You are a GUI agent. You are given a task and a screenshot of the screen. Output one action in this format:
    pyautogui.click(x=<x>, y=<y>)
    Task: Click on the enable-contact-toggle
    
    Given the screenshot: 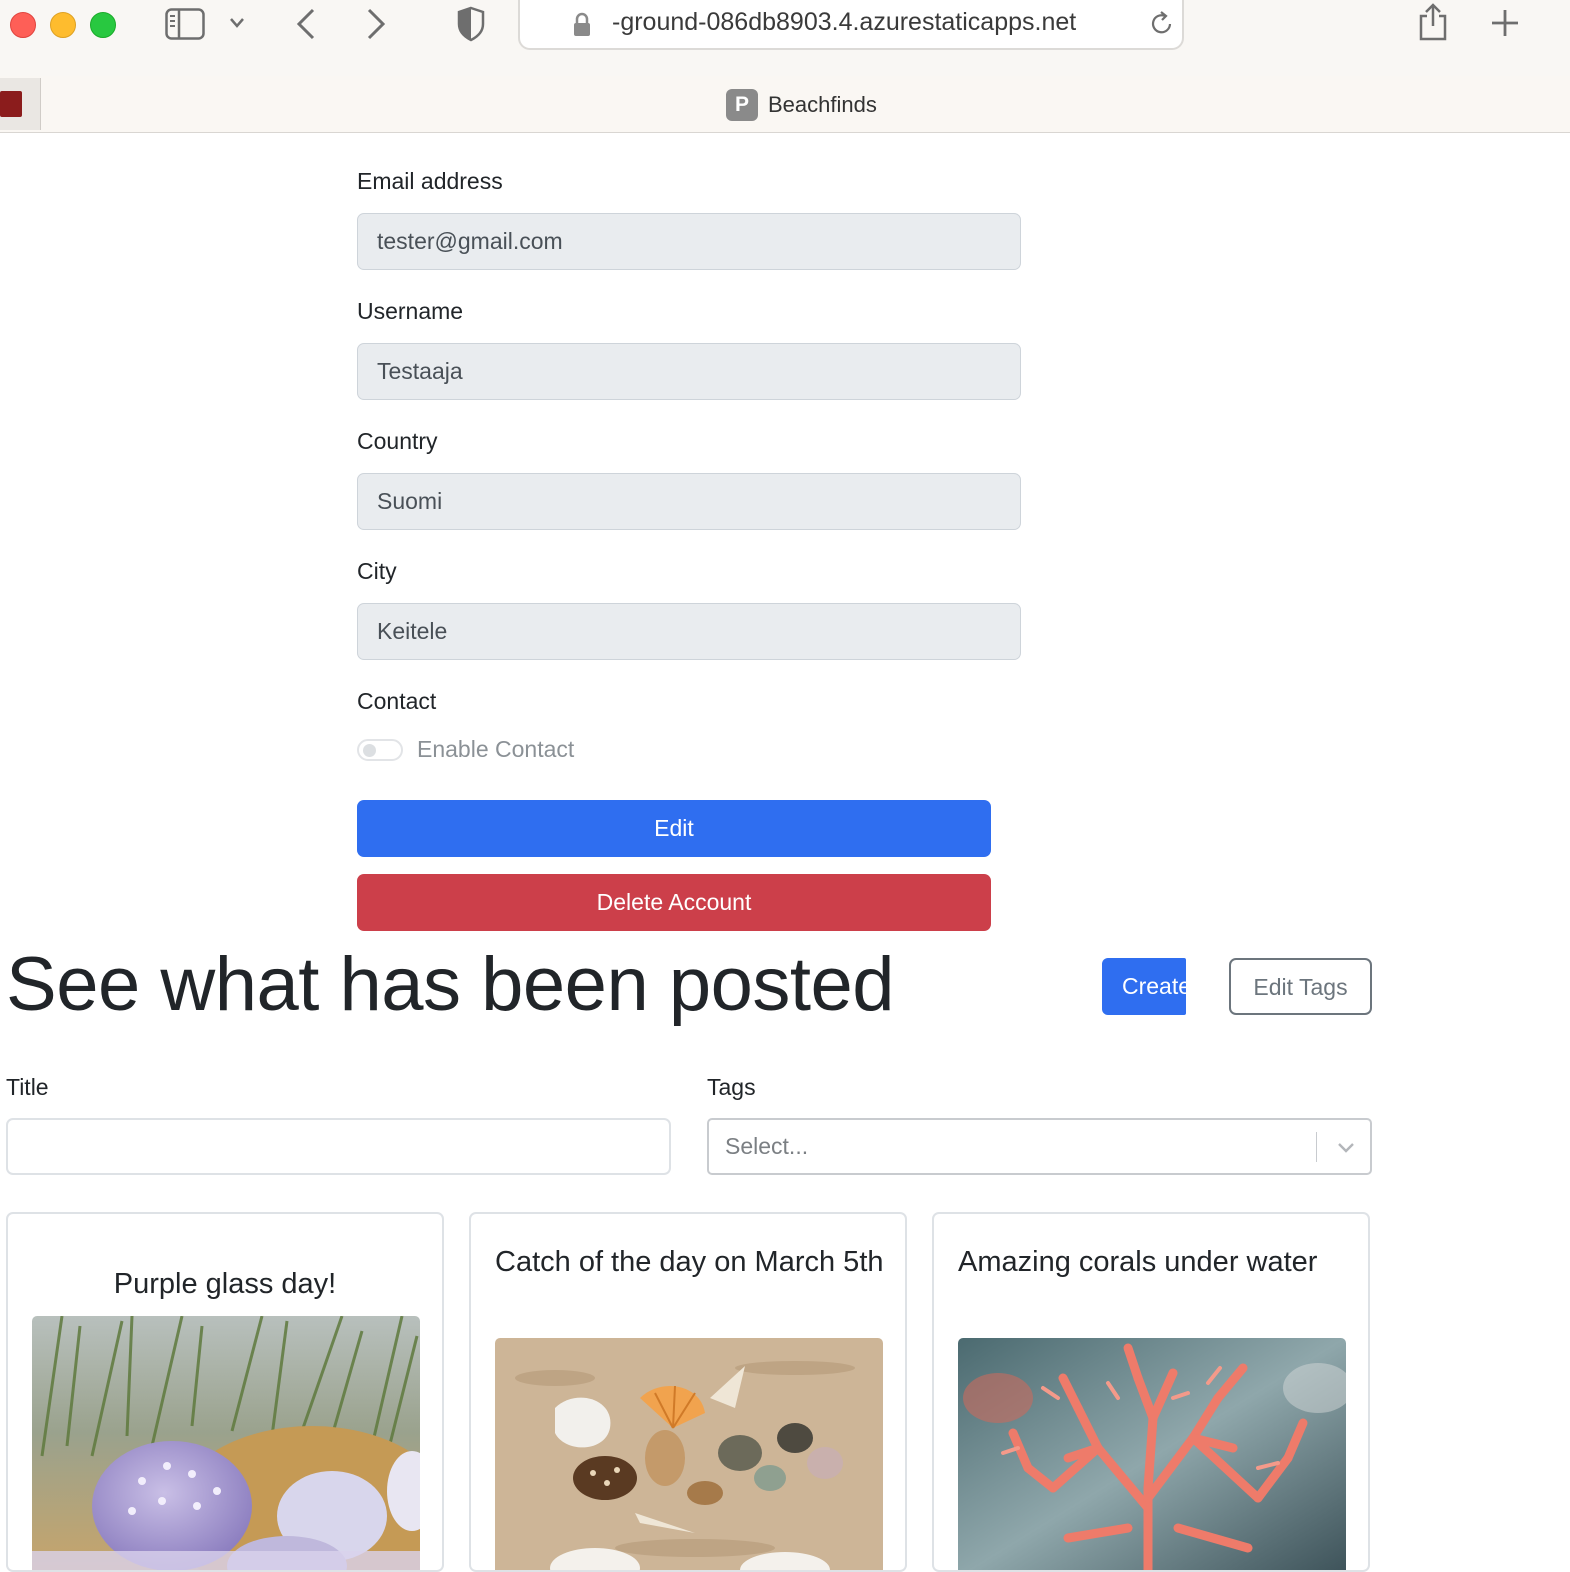 What is the action you would take?
    pyautogui.click(x=380, y=750)
    